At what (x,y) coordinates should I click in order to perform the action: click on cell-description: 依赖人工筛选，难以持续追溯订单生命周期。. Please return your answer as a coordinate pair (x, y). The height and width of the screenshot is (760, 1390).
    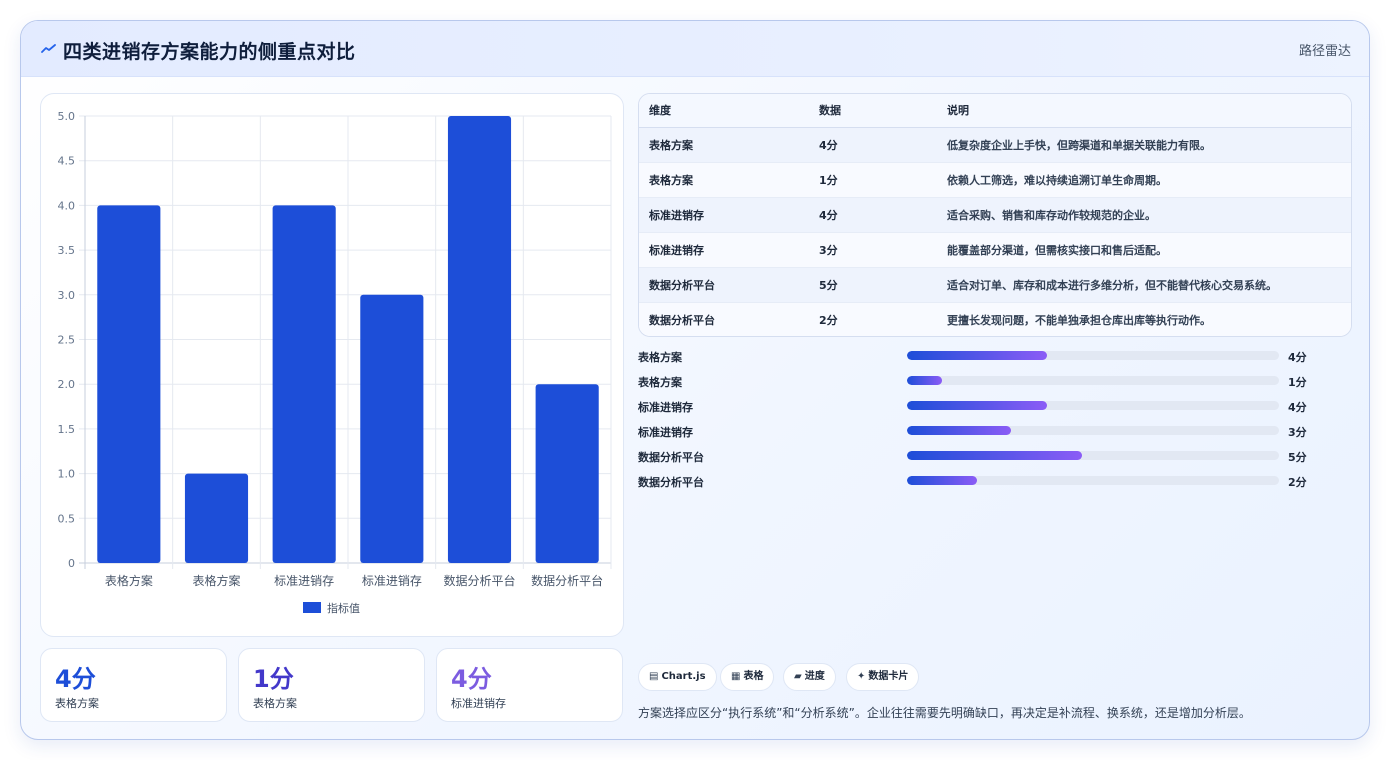
    Looking at the image, I should click on (1144, 179).